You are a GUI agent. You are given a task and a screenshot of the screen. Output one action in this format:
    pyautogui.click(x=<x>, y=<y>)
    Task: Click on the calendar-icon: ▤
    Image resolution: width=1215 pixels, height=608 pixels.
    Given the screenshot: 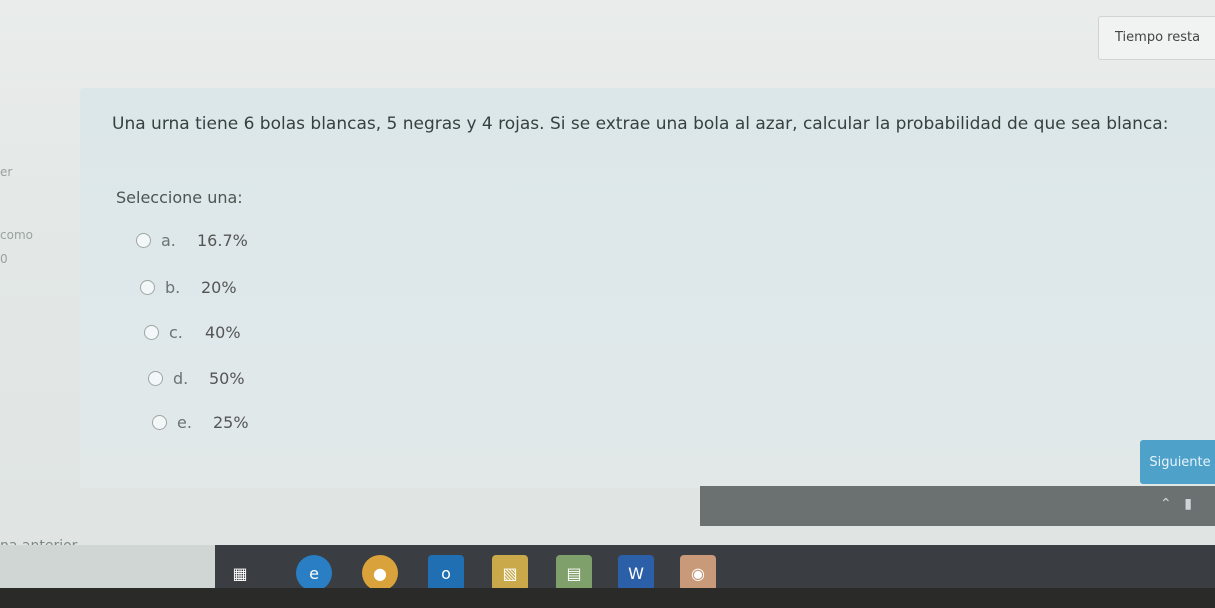 What is the action you would take?
    pyautogui.click(x=574, y=573)
    